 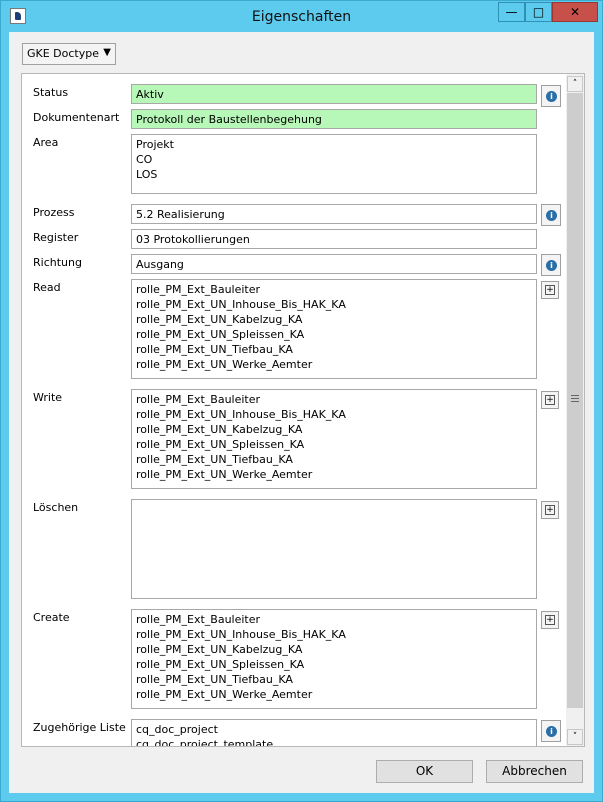 I want to click on prozess-label: Prozess, so click(x=54, y=212).